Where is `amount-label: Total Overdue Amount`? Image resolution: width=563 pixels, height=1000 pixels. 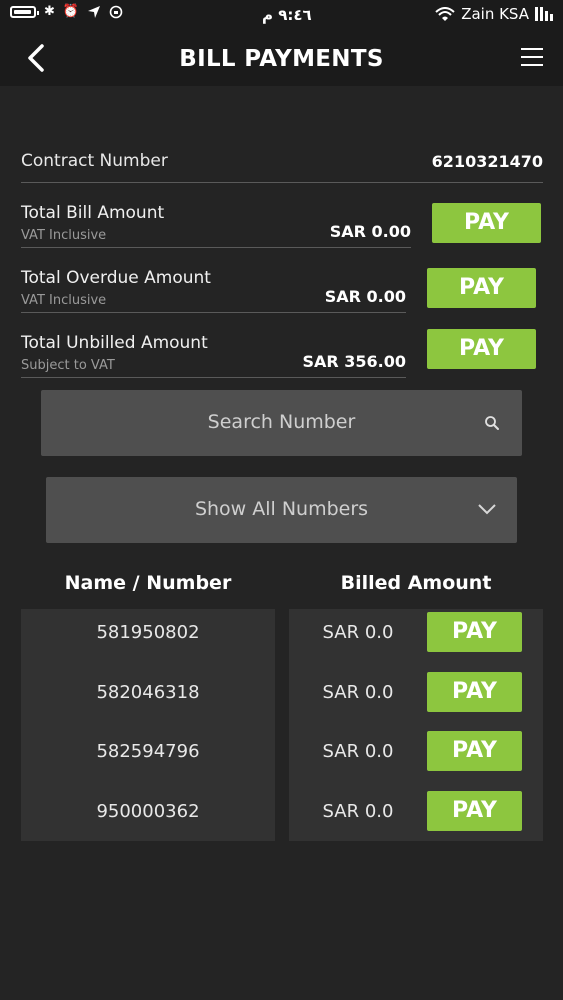
amount-label: Total Overdue Amount is located at coordinates (116, 278).